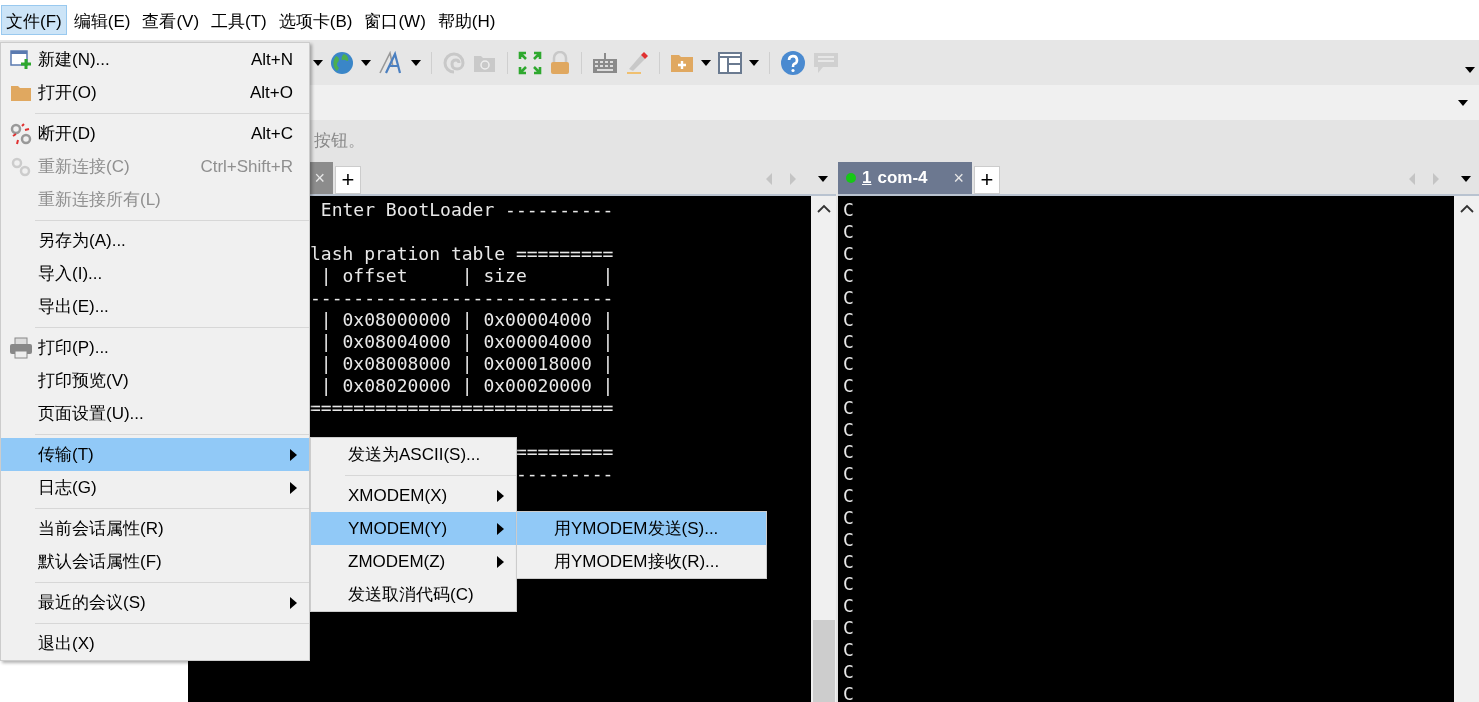 This screenshot has height=702, width=1479. Describe the element at coordinates (339, 140) in the screenshot. I see `hint-text: 按钮。` at that location.